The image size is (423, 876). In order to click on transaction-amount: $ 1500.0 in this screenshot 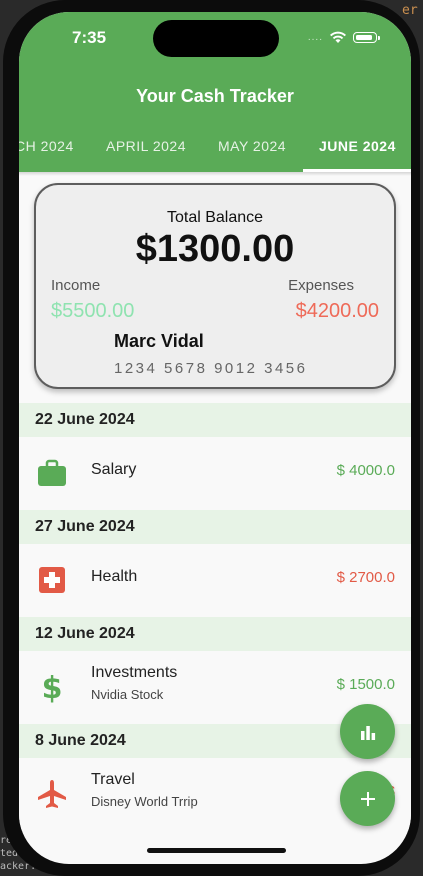, I will do `click(365, 684)`.